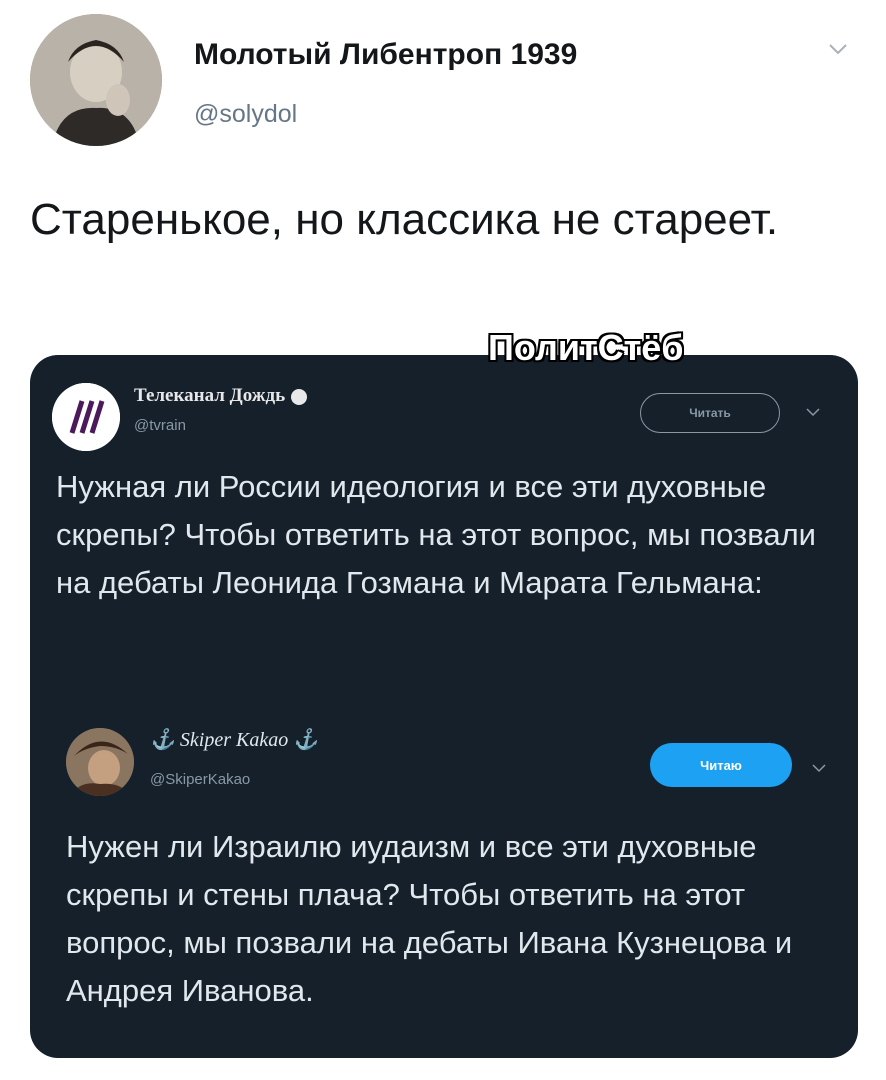  I want to click on tweet1-author-name-text: Телеканал Дождь, so click(210, 395).